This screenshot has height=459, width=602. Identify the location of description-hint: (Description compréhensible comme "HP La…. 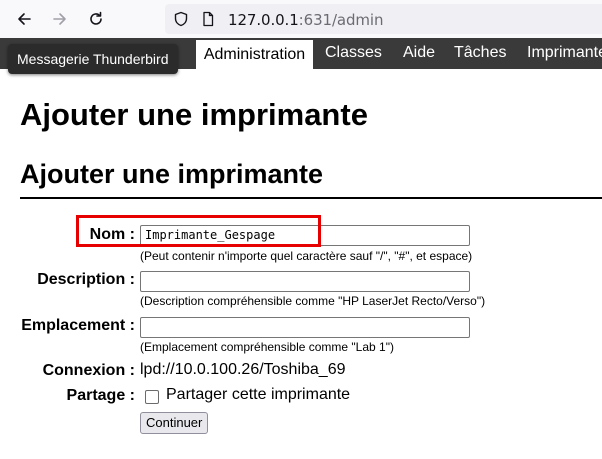
(313, 301).